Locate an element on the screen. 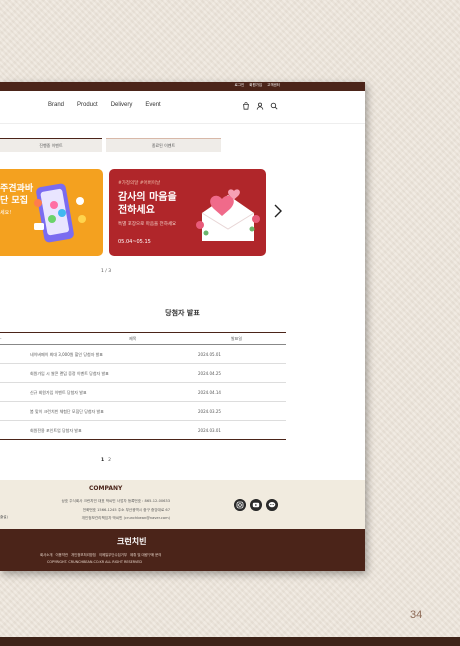  footer-link-privacy: 개인정보처리방침 is located at coordinates (83, 554).